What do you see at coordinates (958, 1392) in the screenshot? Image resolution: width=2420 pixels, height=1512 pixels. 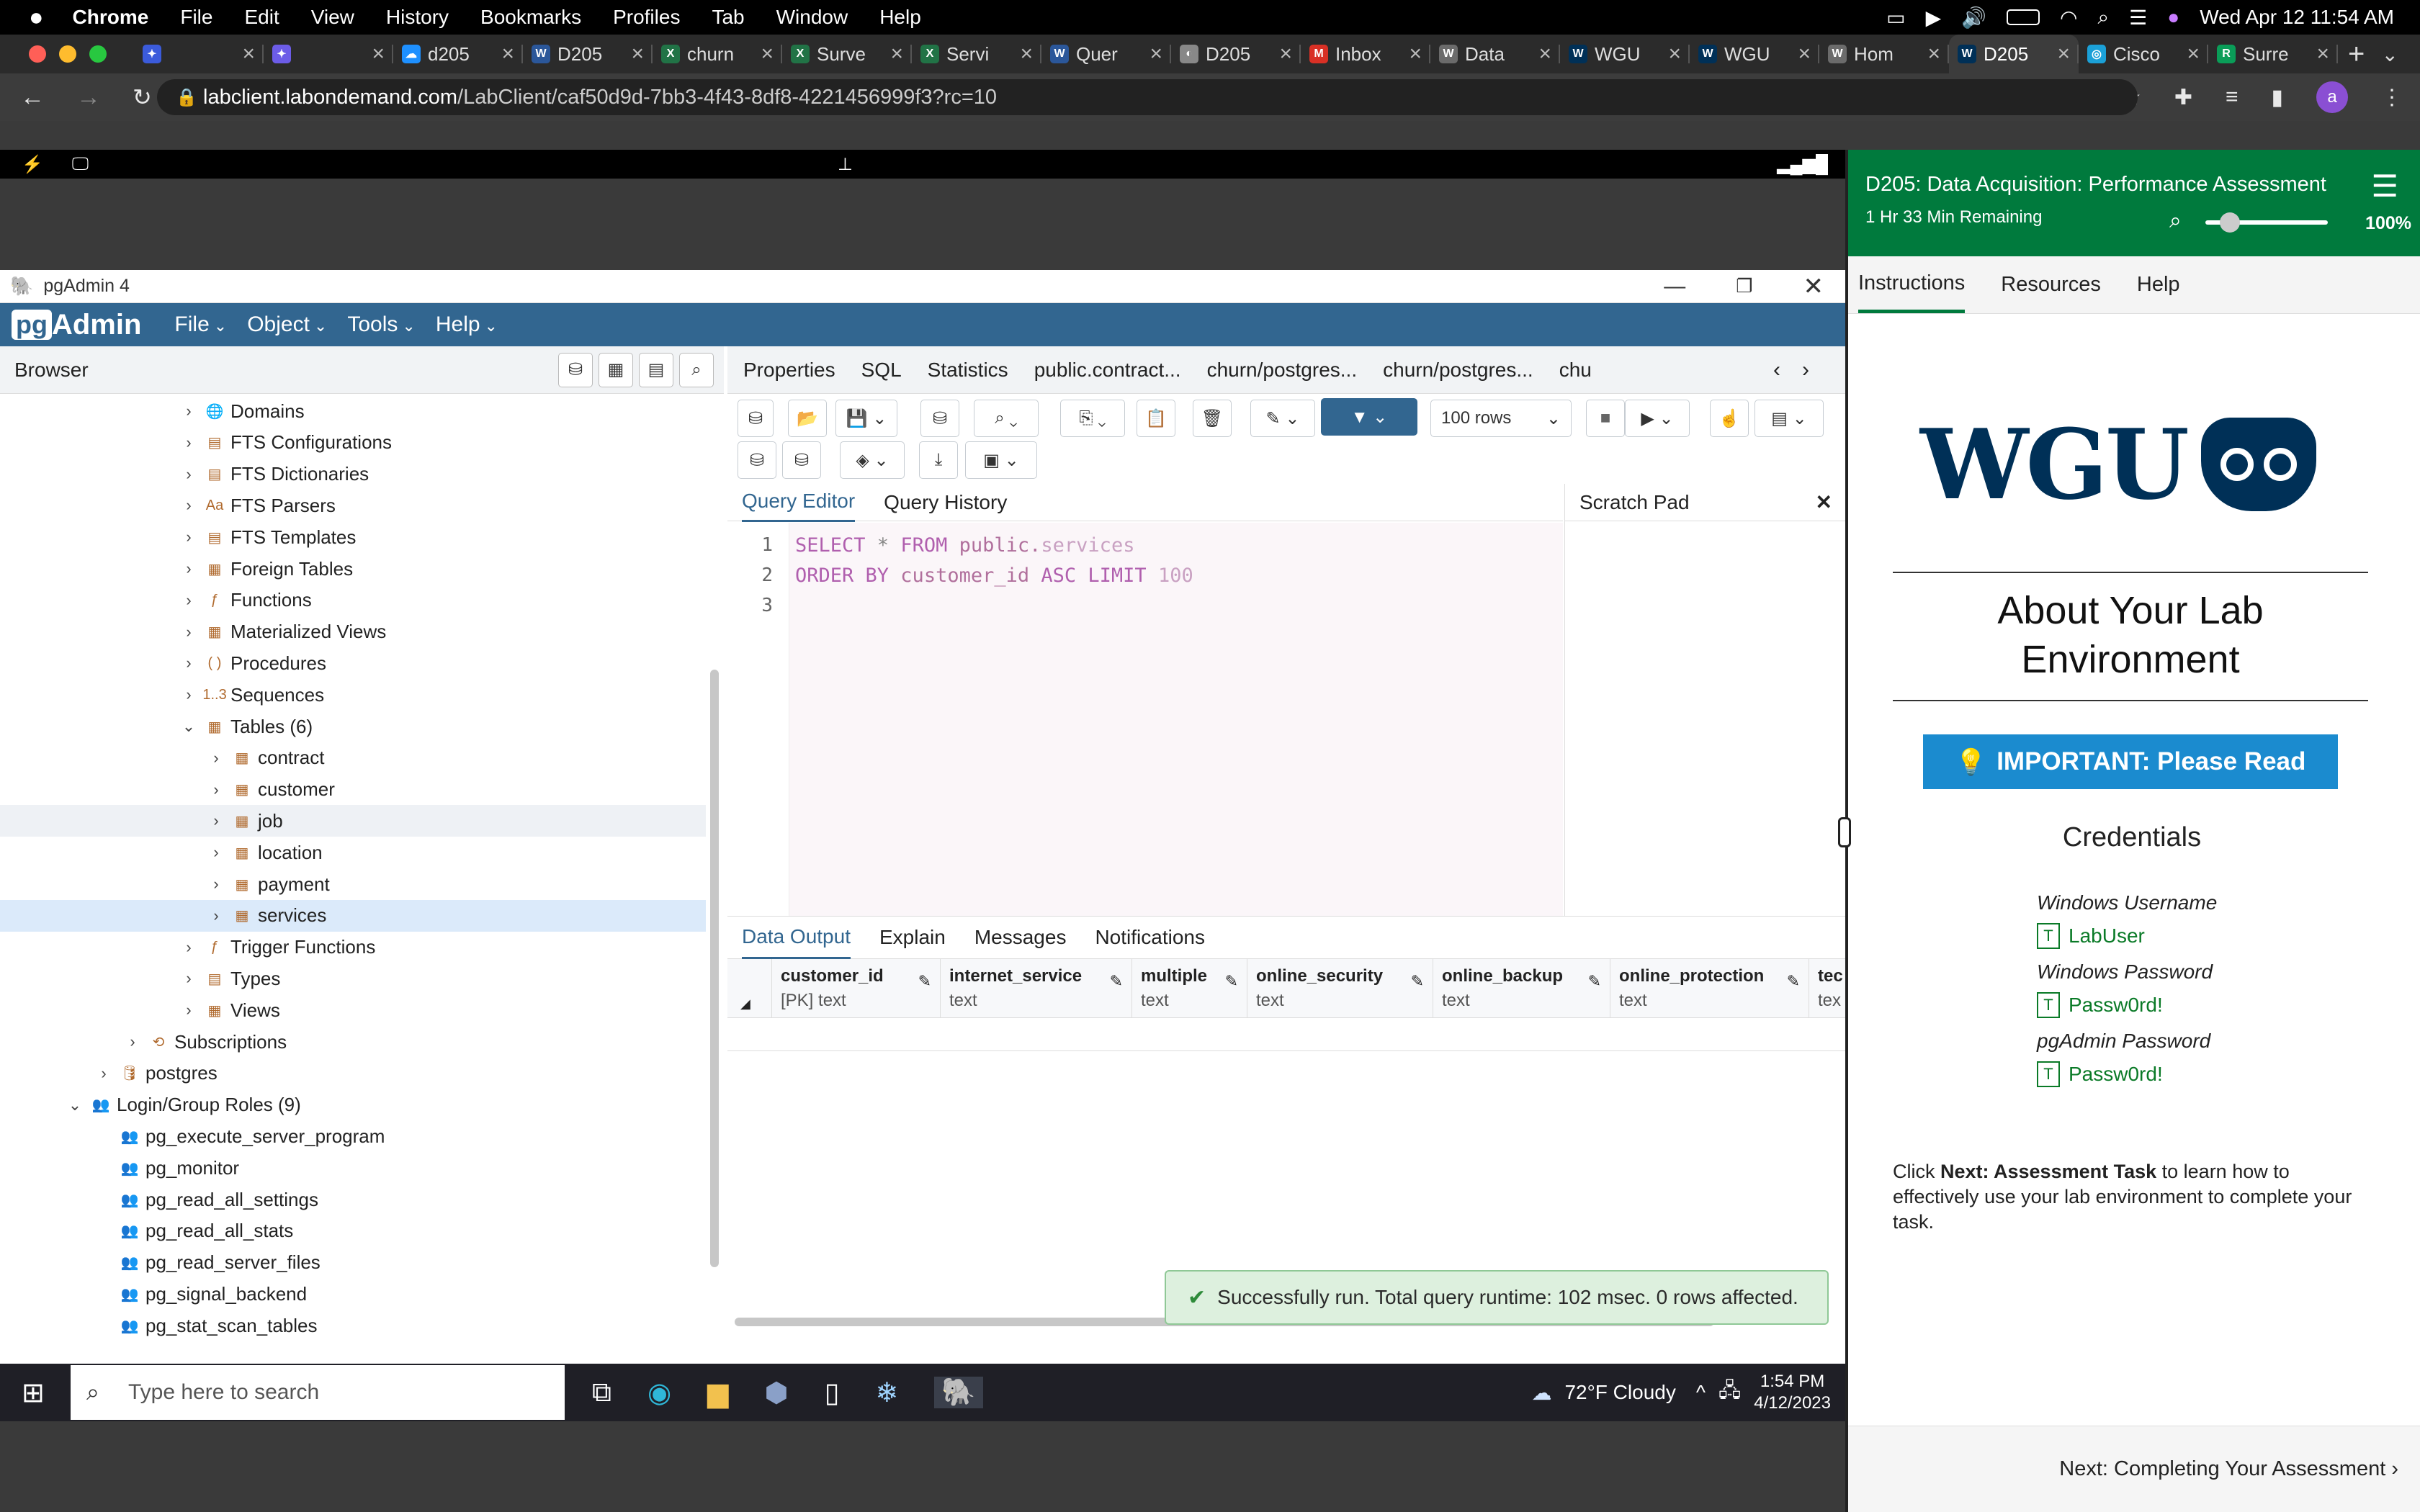 I see `pgadmin-taskbar-icon: 🐘` at bounding box center [958, 1392].